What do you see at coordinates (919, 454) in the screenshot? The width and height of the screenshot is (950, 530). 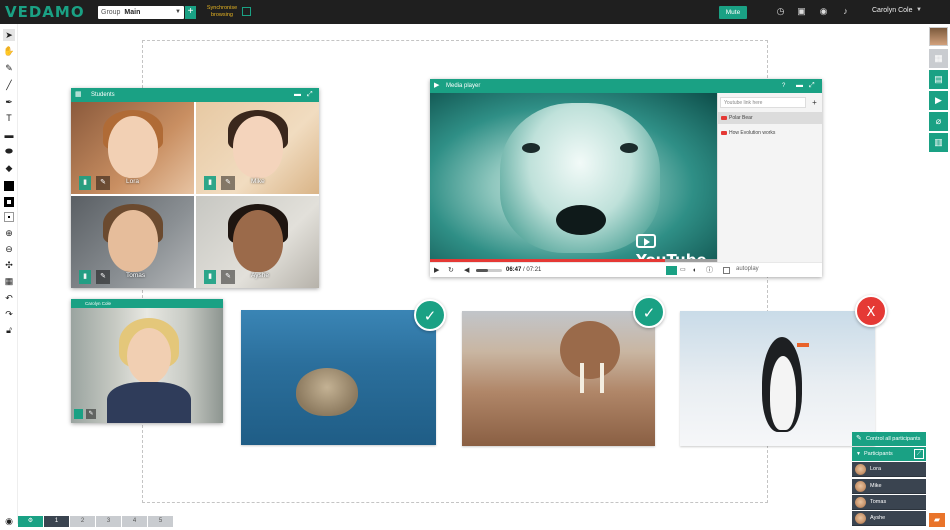 I see `chart-icon: ⟋` at bounding box center [919, 454].